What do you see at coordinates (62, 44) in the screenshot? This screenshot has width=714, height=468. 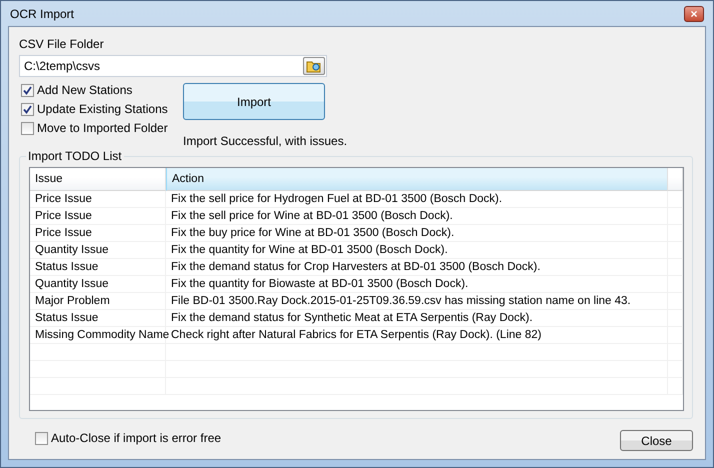 I see `folder-label: CSV File Folder` at bounding box center [62, 44].